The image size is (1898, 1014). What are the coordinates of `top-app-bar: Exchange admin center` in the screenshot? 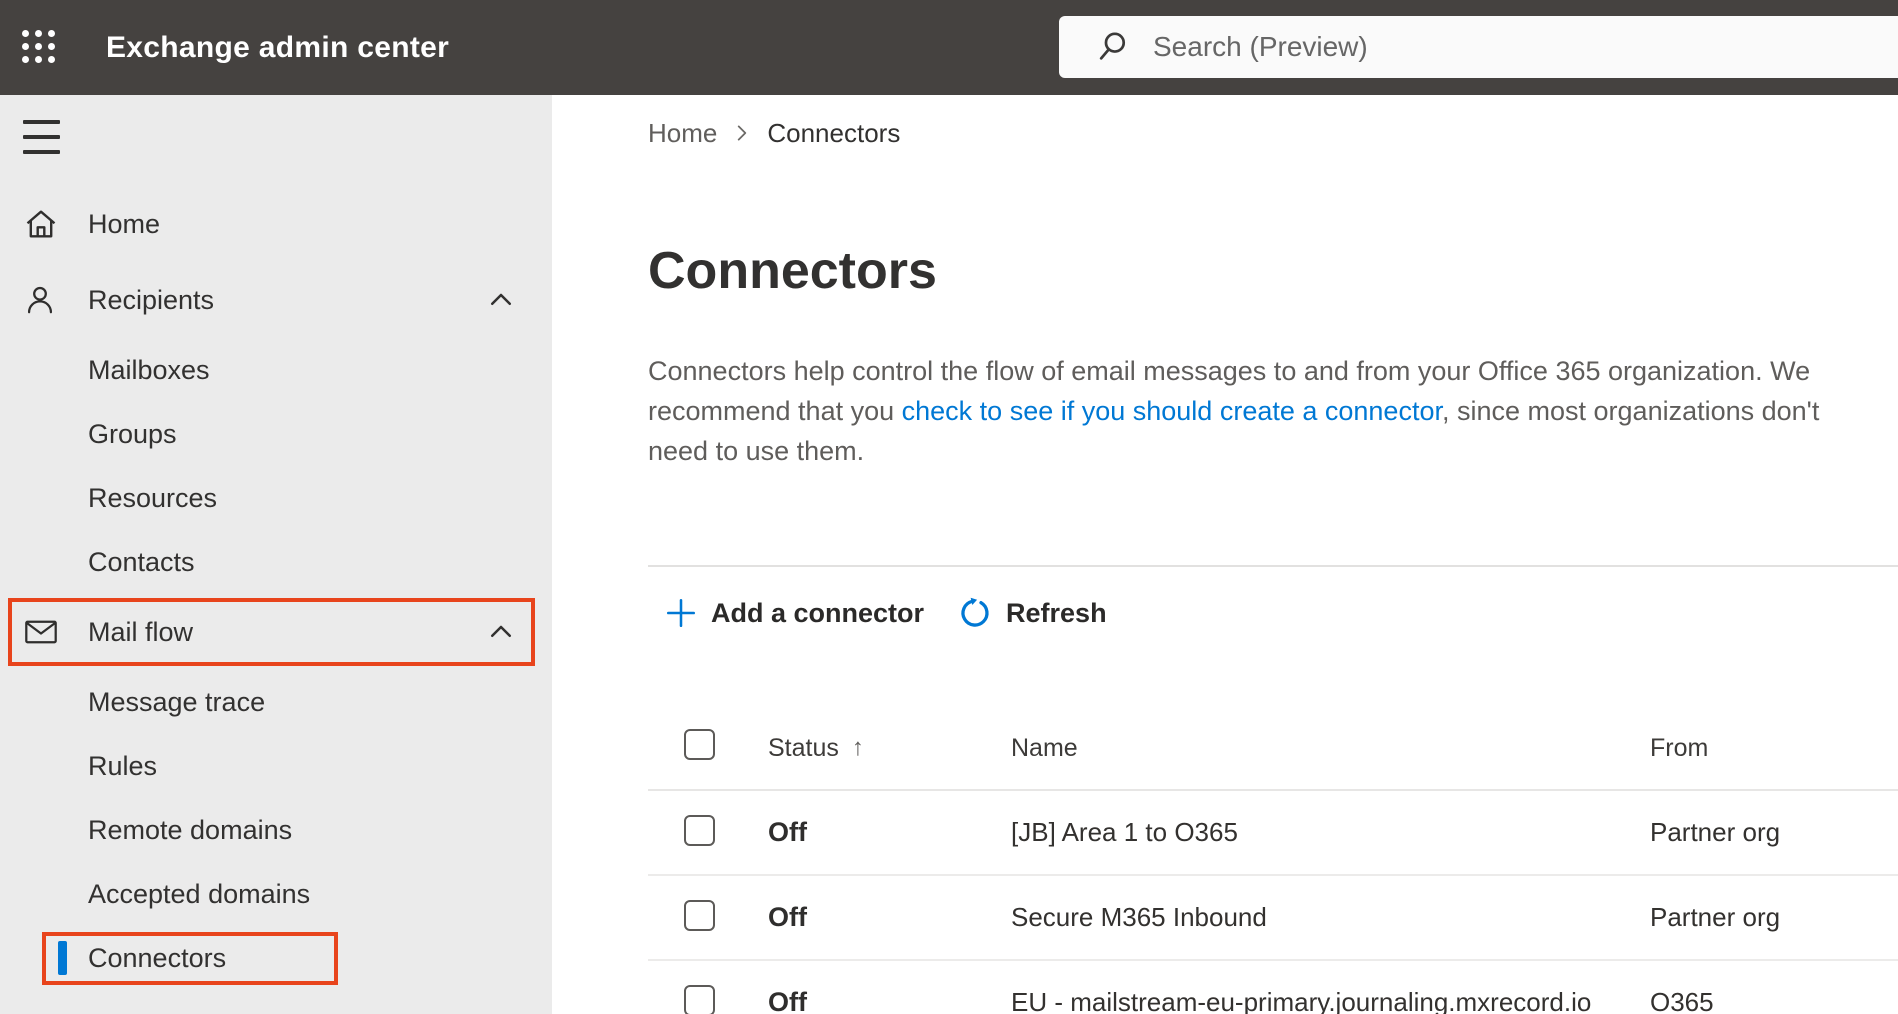 It's located at (949, 47).